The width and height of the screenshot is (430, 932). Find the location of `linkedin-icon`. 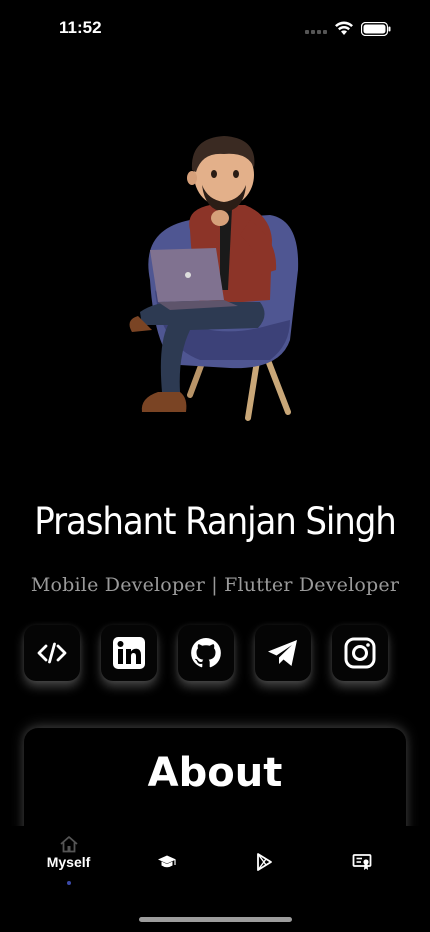

linkedin-icon is located at coordinates (129, 653).